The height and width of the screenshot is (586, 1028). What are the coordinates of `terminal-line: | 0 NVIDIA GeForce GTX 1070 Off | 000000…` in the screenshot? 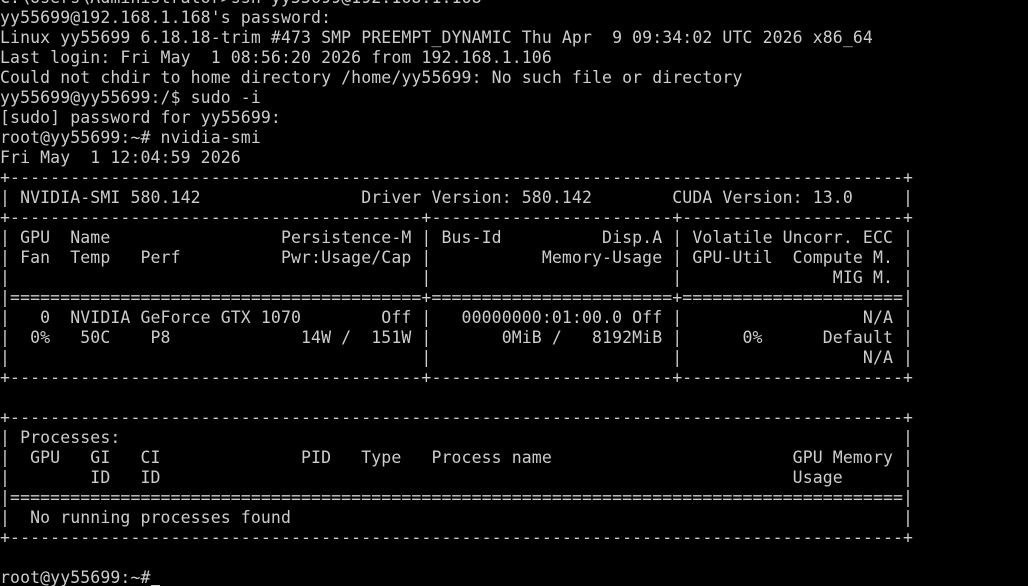 It's located at (457, 317).